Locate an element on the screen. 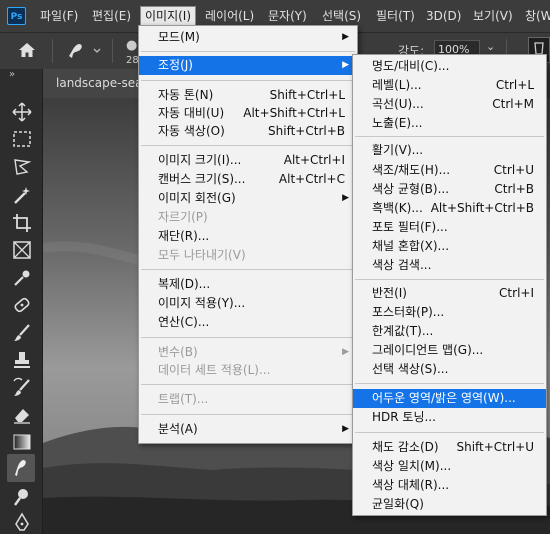  menu-item-shortcut: Shift+Ctrl+B is located at coordinates (306, 131).